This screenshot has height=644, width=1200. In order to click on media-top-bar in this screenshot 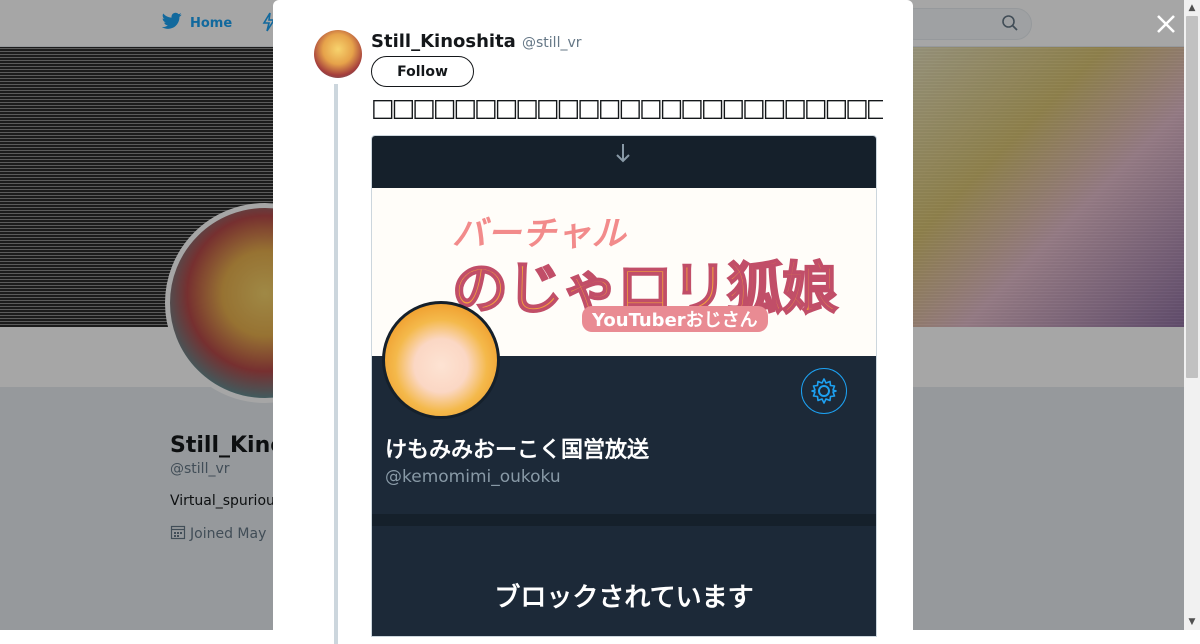, I will do `click(624, 162)`.